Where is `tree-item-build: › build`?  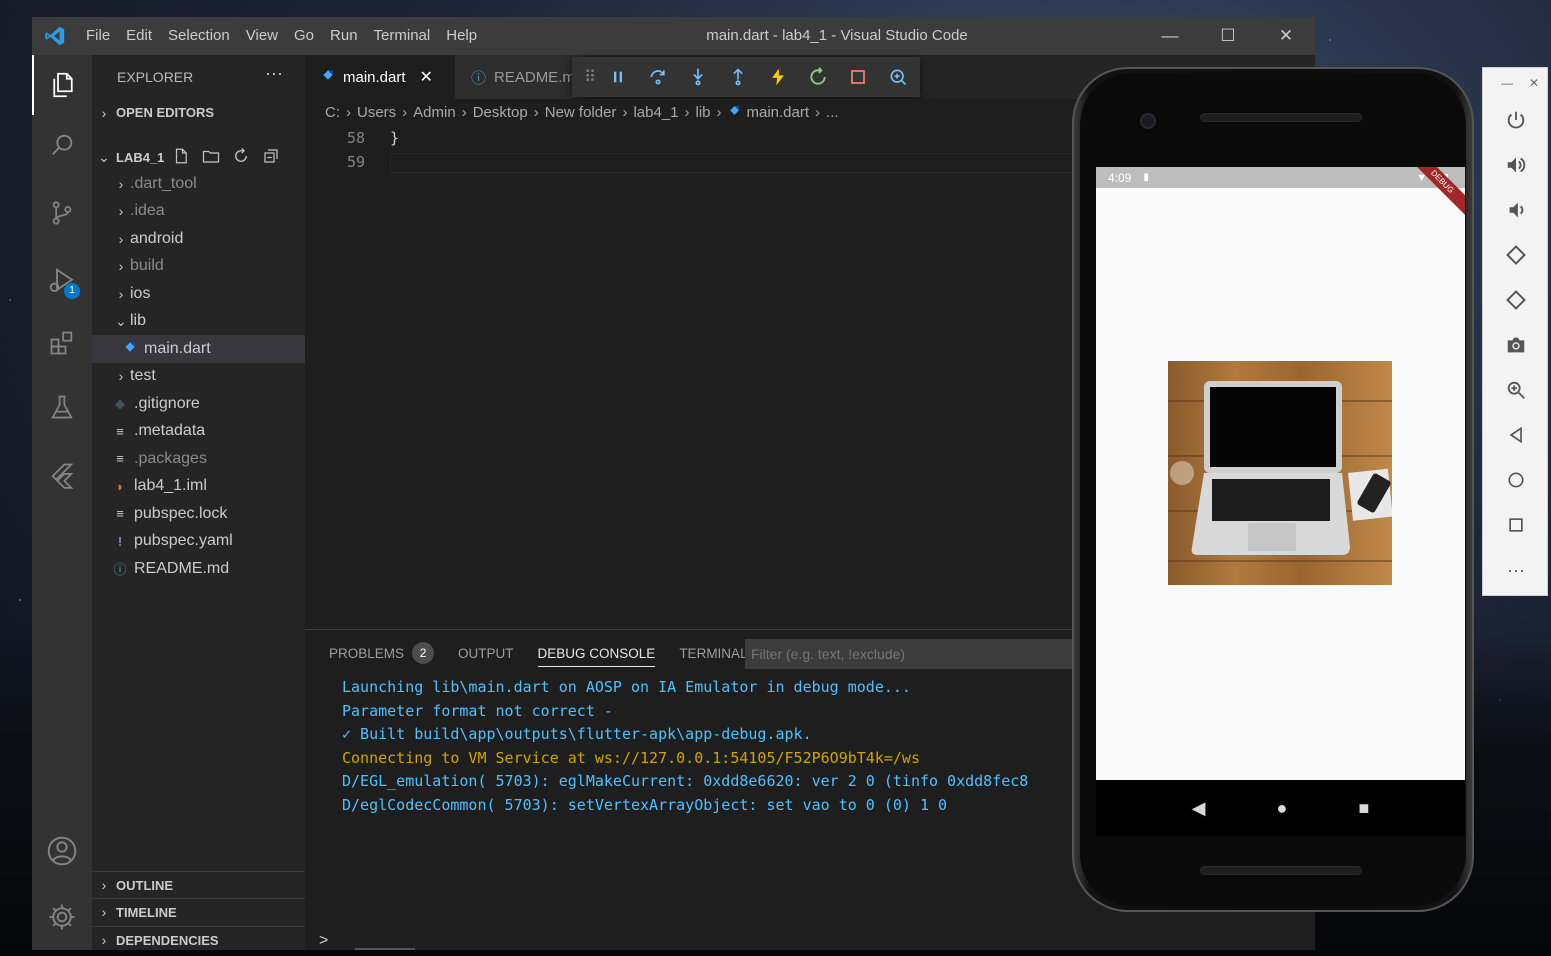 tree-item-build: › build is located at coordinates (198, 267).